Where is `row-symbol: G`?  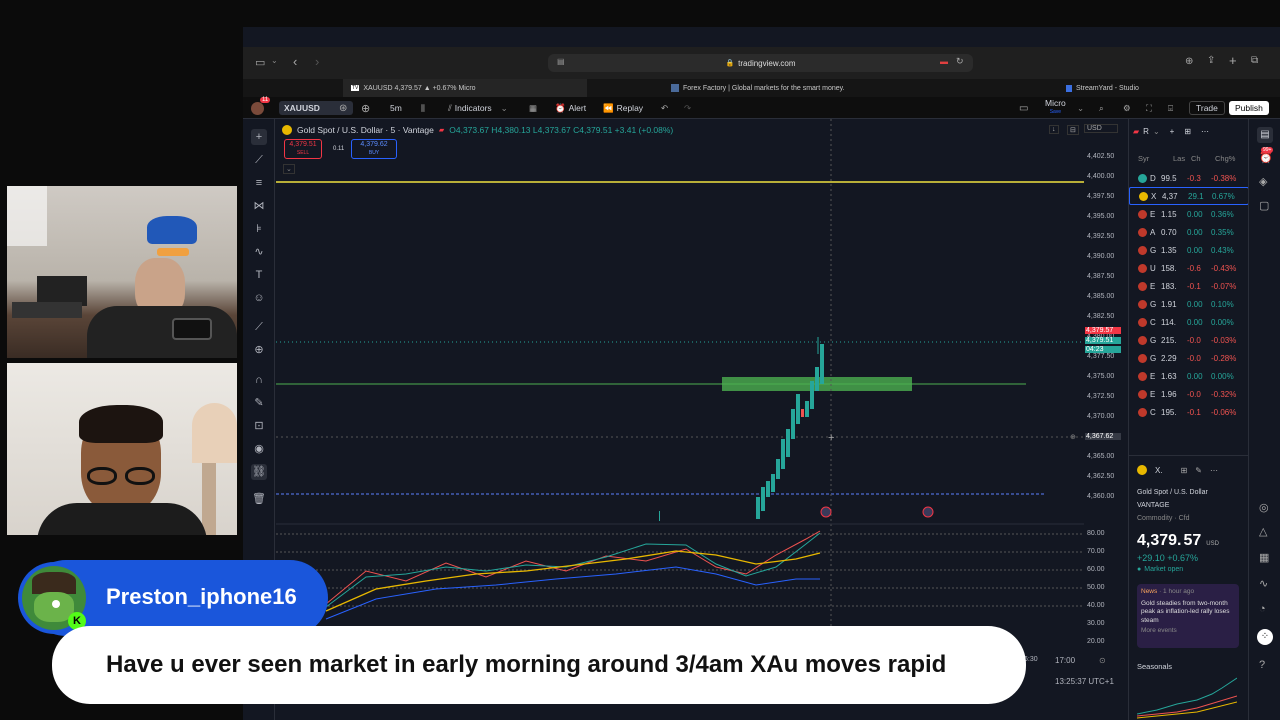
row-symbol: G is located at coordinates (1153, 304).